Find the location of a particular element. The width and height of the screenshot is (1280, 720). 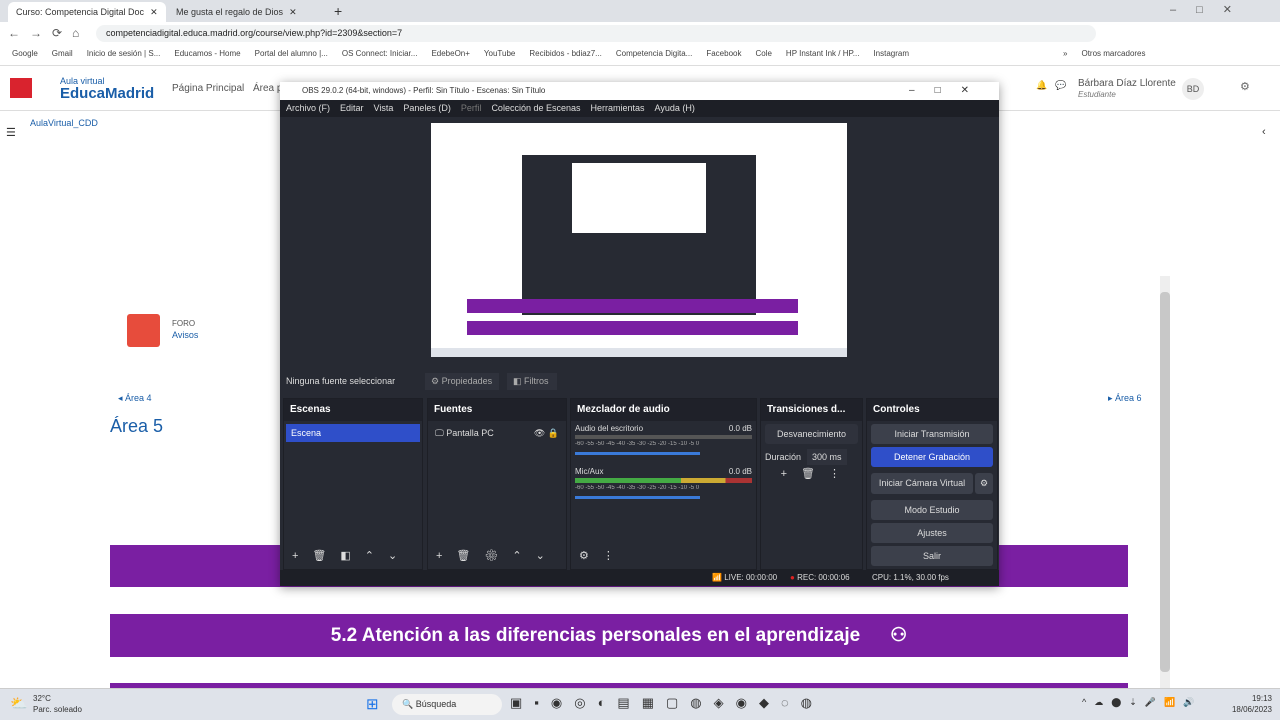

more-bookmarks: » is located at coordinates (1065, 55).